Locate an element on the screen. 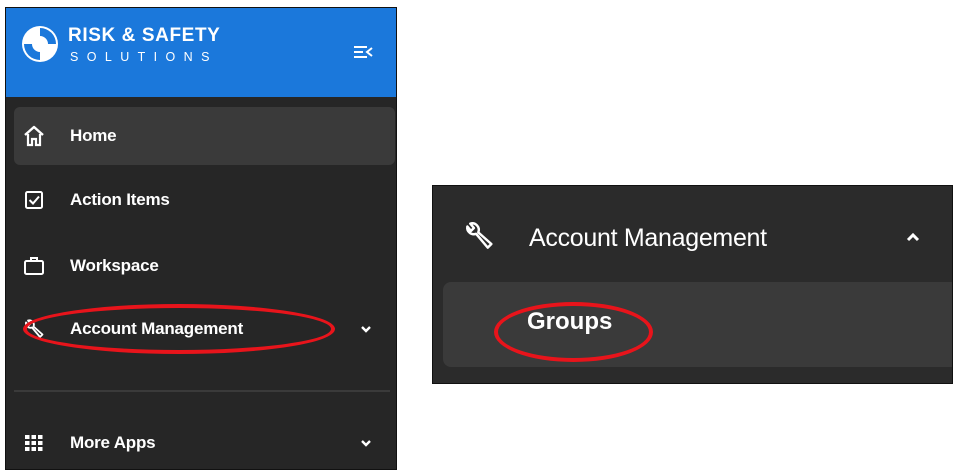 Image resolution: width=953 pixels, height=470 pixels. checkbox-icon is located at coordinates (34, 200).